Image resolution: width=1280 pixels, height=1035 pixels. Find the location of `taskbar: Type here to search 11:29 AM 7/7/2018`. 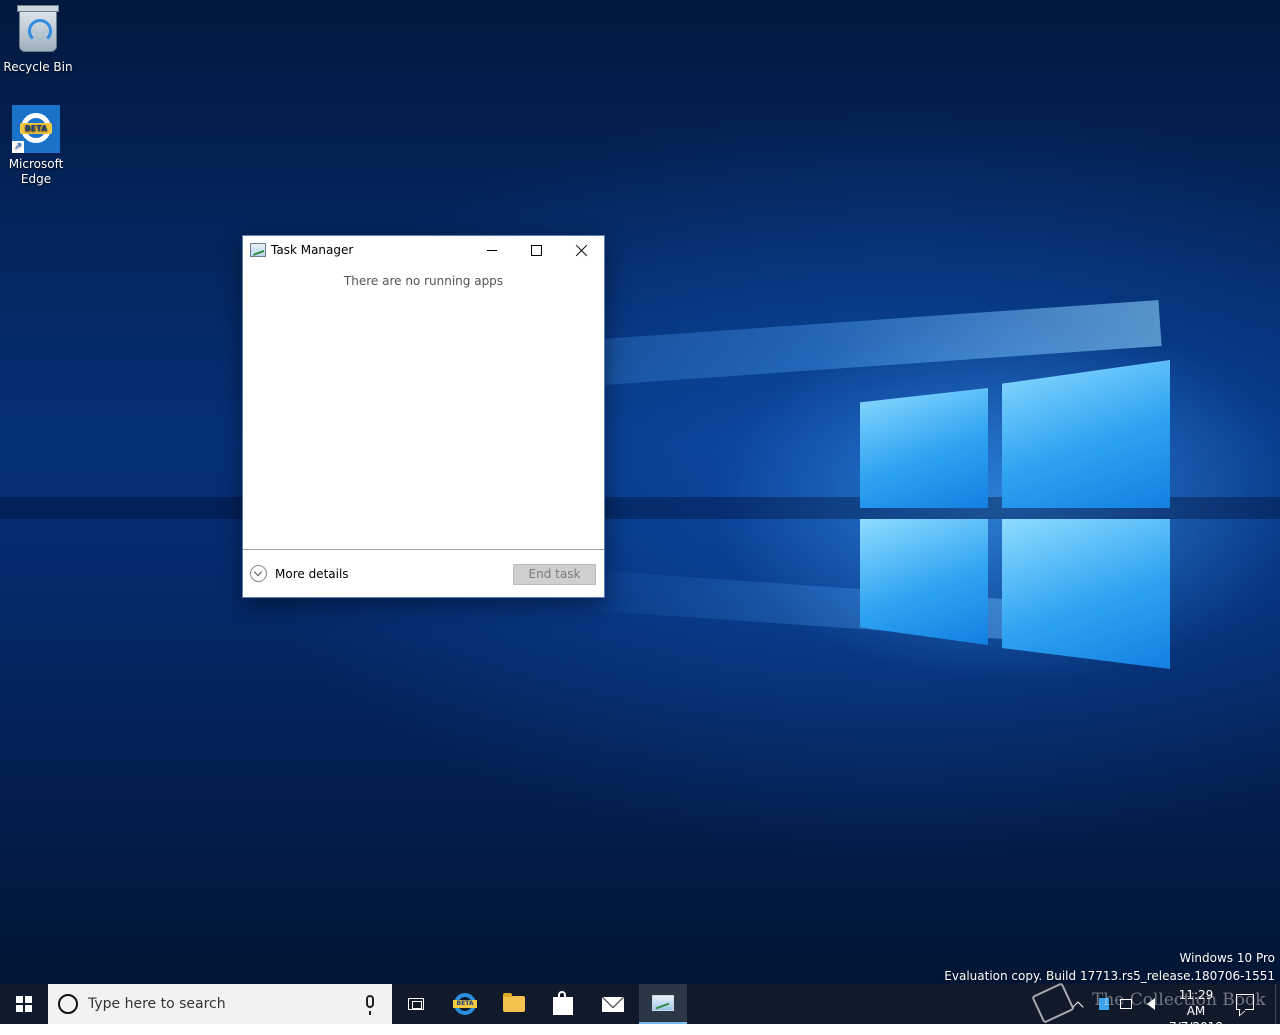

taskbar: Type here to search 11:29 AM 7/7/2018 is located at coordinates (640, 1009).